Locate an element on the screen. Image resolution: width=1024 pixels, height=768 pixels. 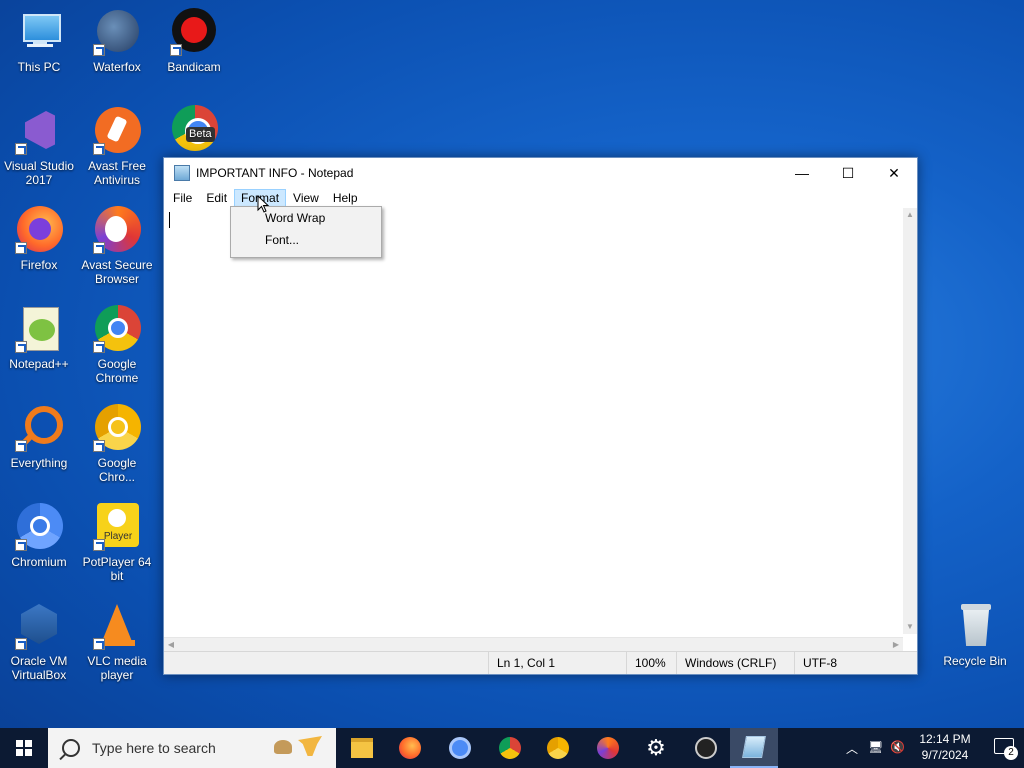
avast-icon is located at coordinates (117, 131).